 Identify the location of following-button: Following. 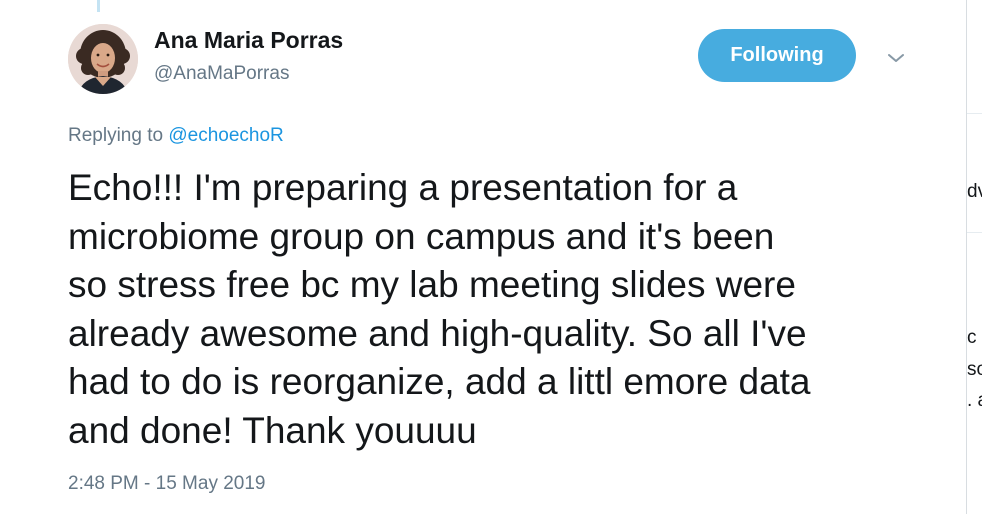
(777, 55).